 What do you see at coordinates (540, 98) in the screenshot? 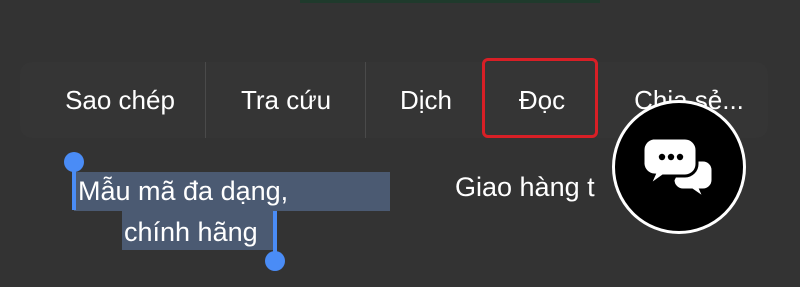
I see `speak-highlight-box` at bounding box center [540, 98].